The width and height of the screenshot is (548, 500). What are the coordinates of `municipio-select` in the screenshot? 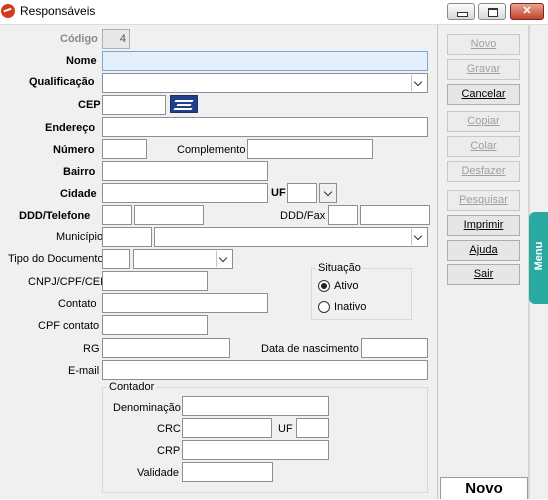 It's located at (291, 237).